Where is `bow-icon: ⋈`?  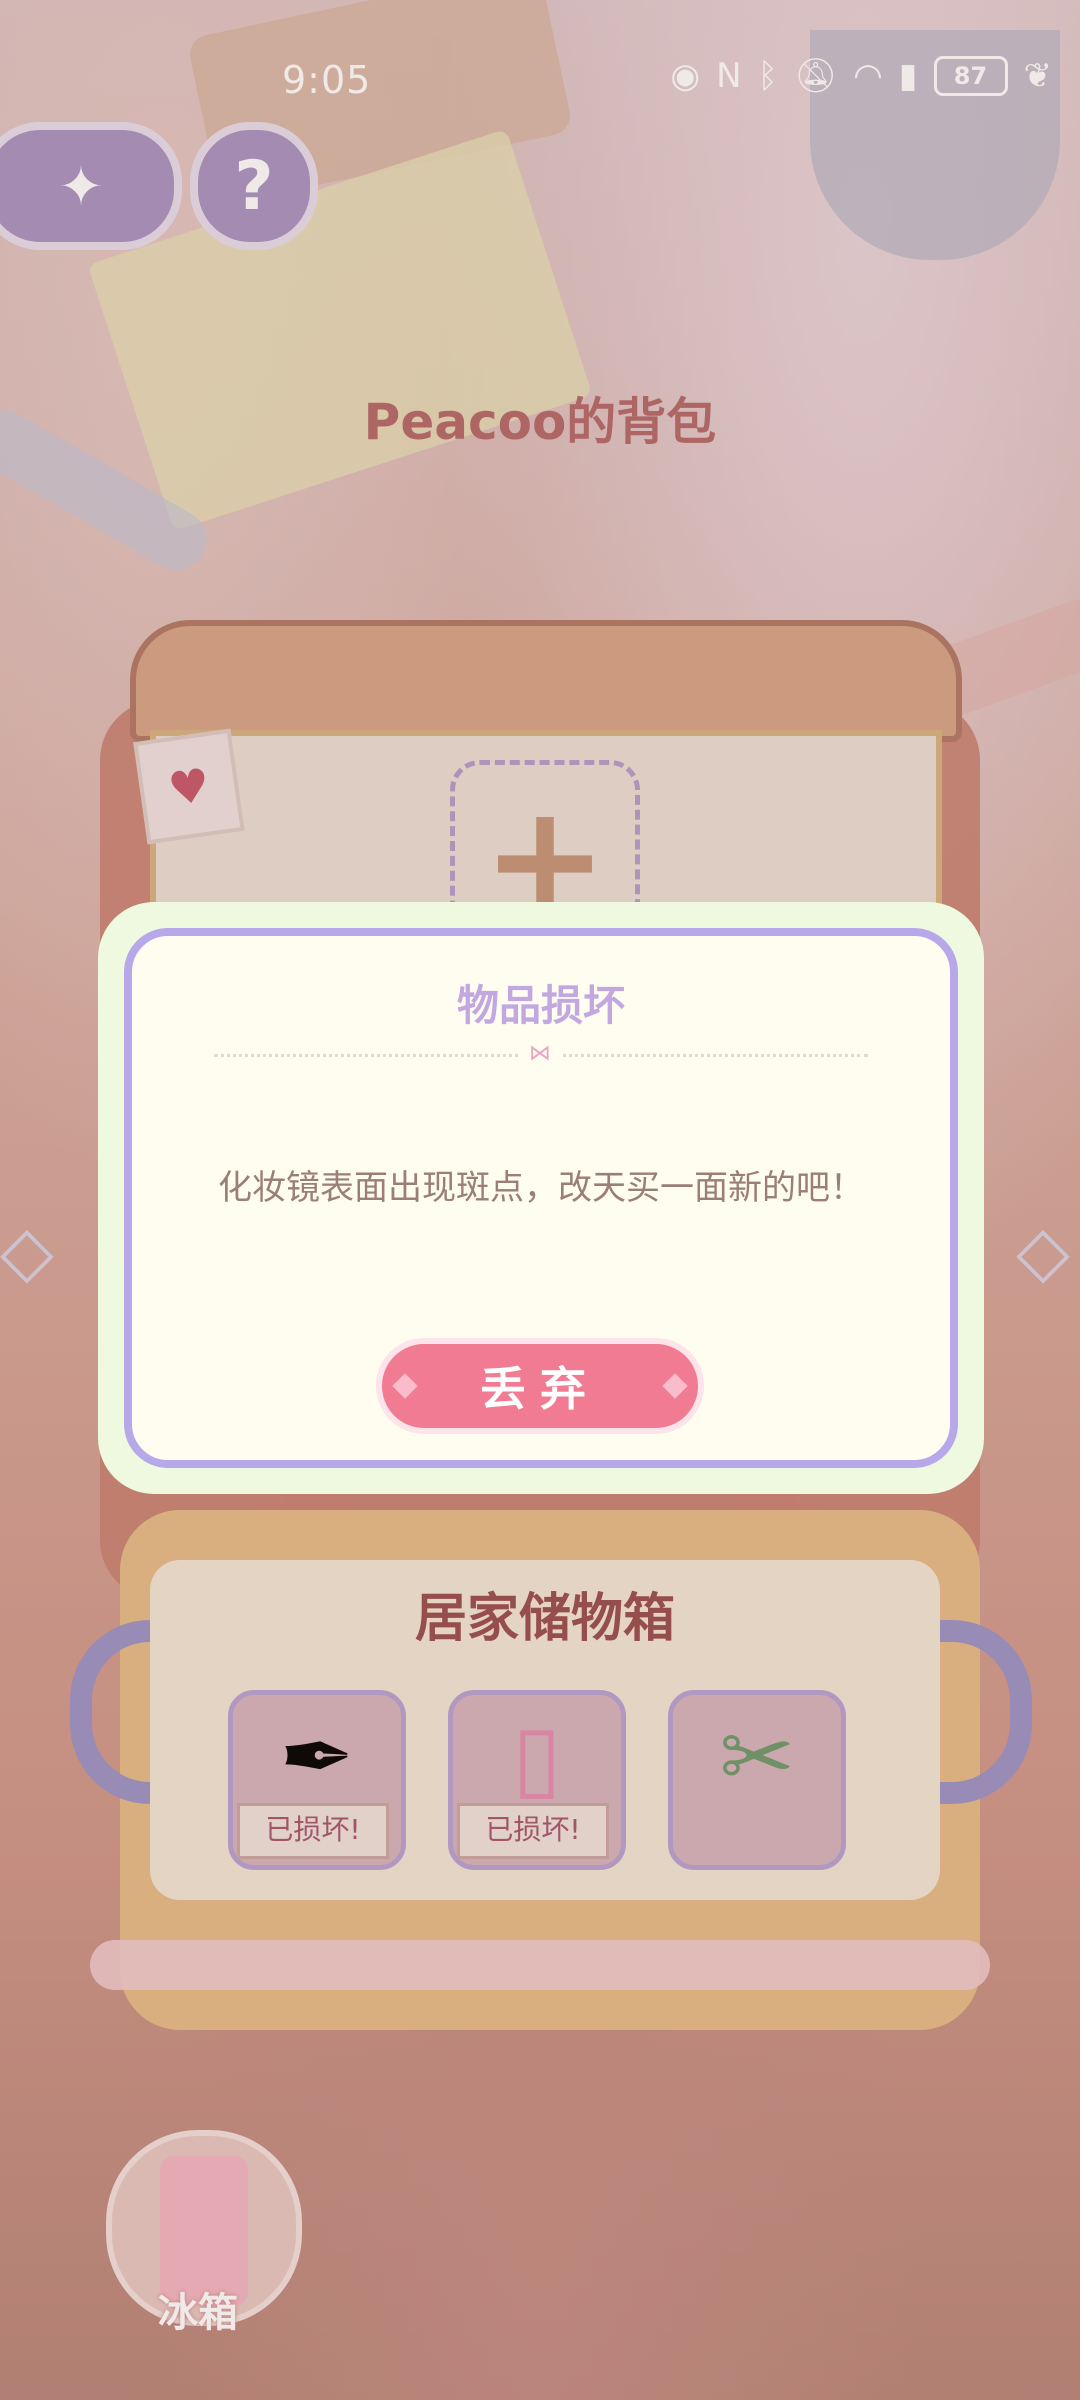 bow-icon: ⋈ is located at coordinates (540, 1053).